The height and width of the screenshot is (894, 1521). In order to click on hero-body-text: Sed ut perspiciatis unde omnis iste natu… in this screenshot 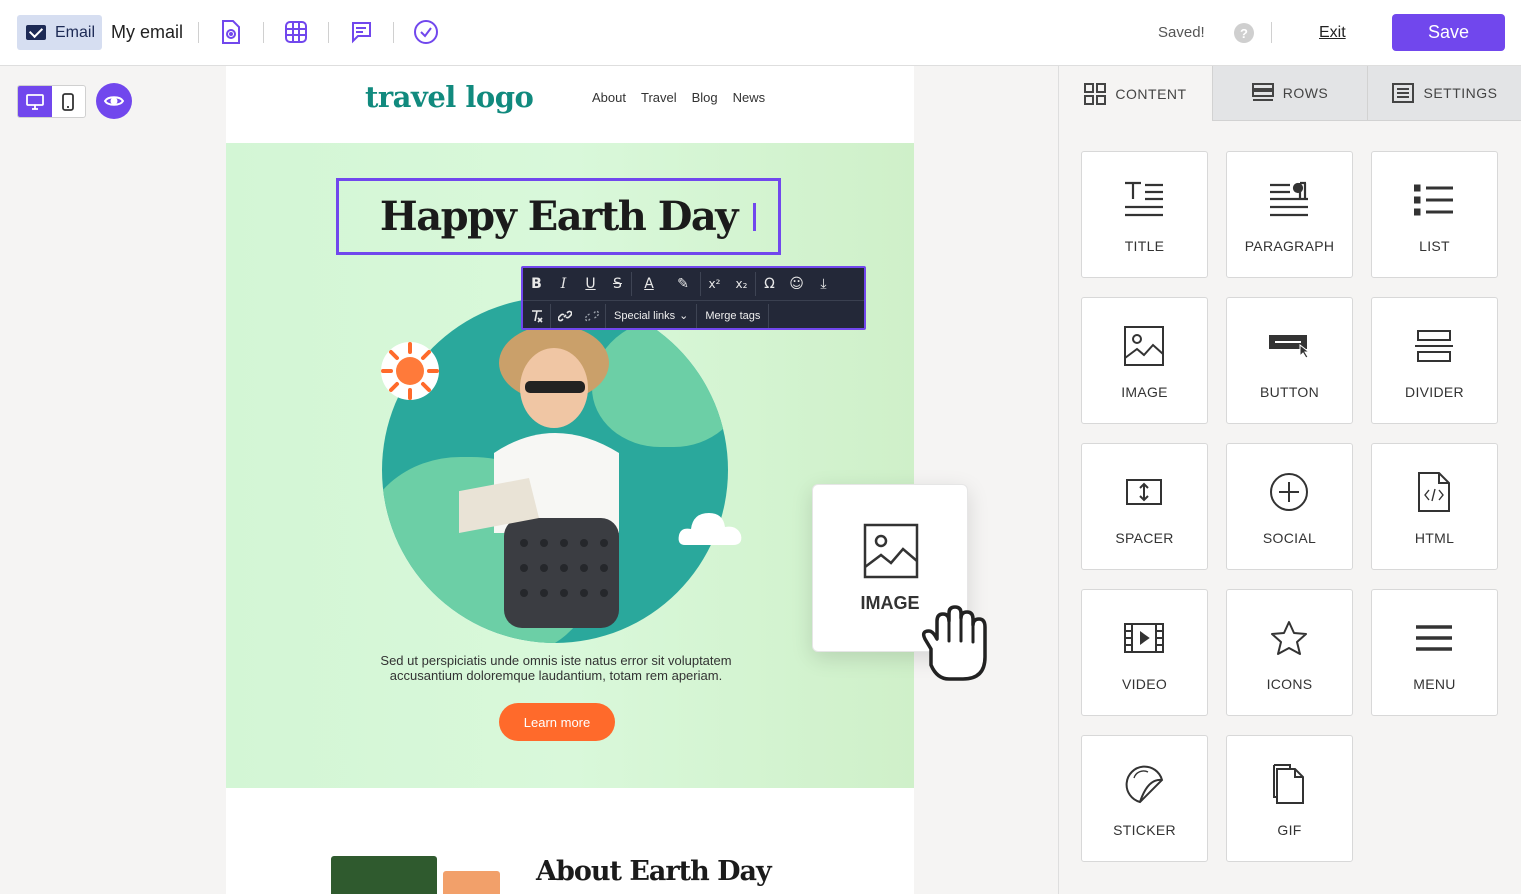, I will do `click(556, 668)`.